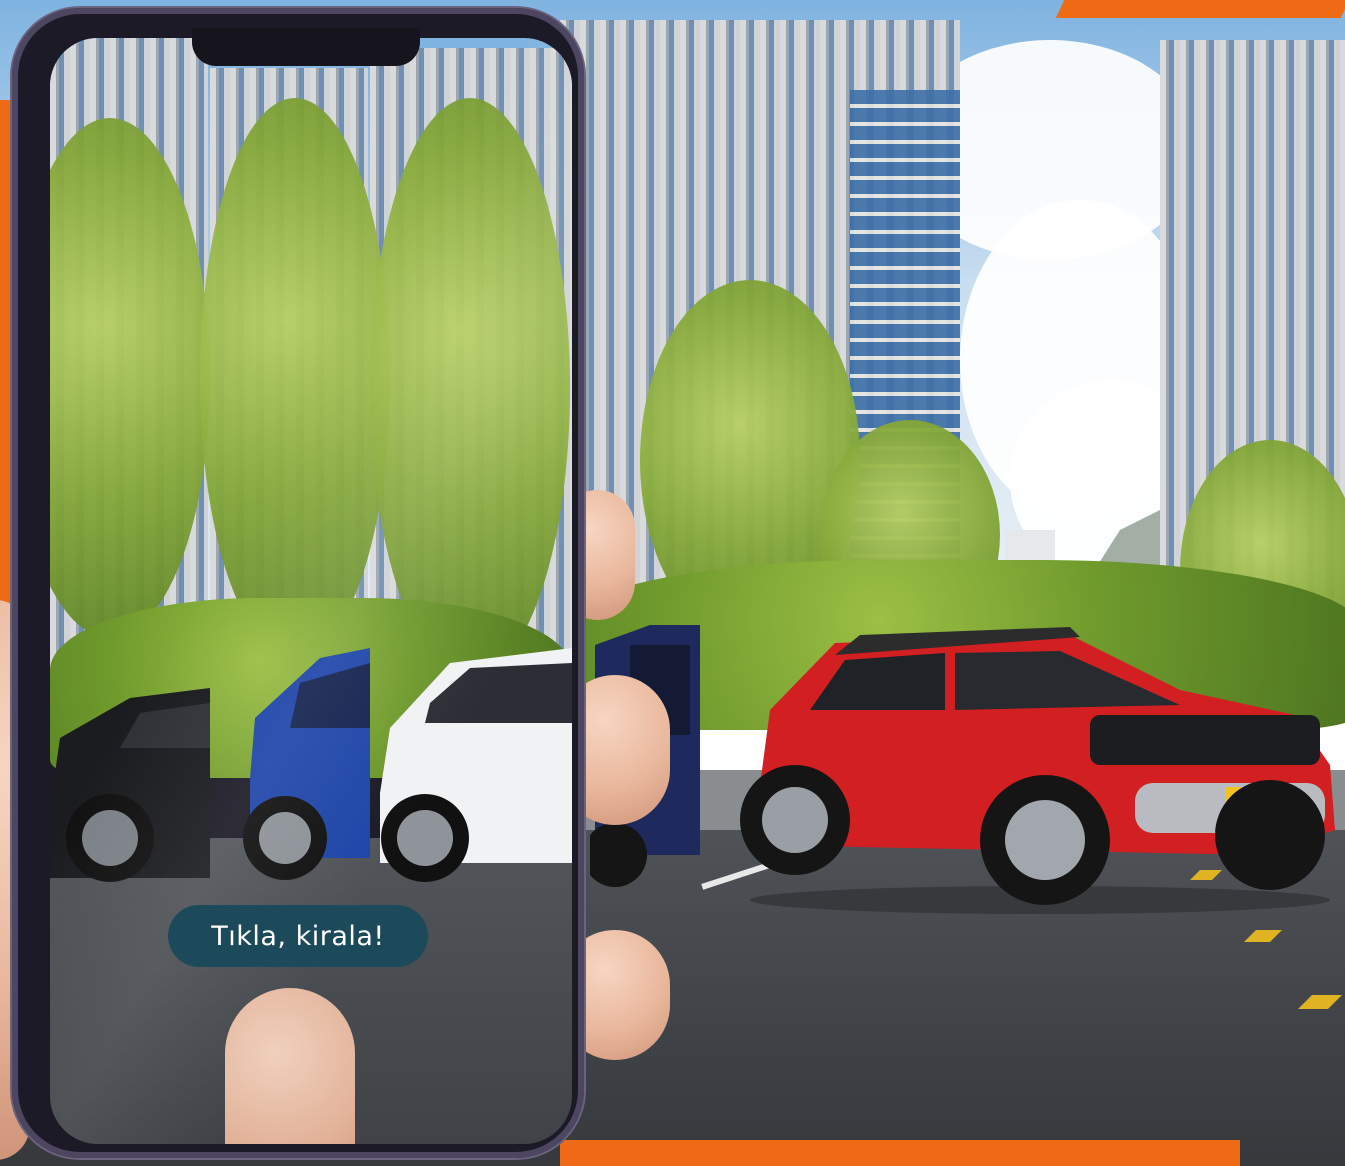 The width and height of the screenshot is (1345, 1166). What do you see at coordinates (306, 47) in the screenshot?
I see `phone-notch` at bounding box center [306, 47].